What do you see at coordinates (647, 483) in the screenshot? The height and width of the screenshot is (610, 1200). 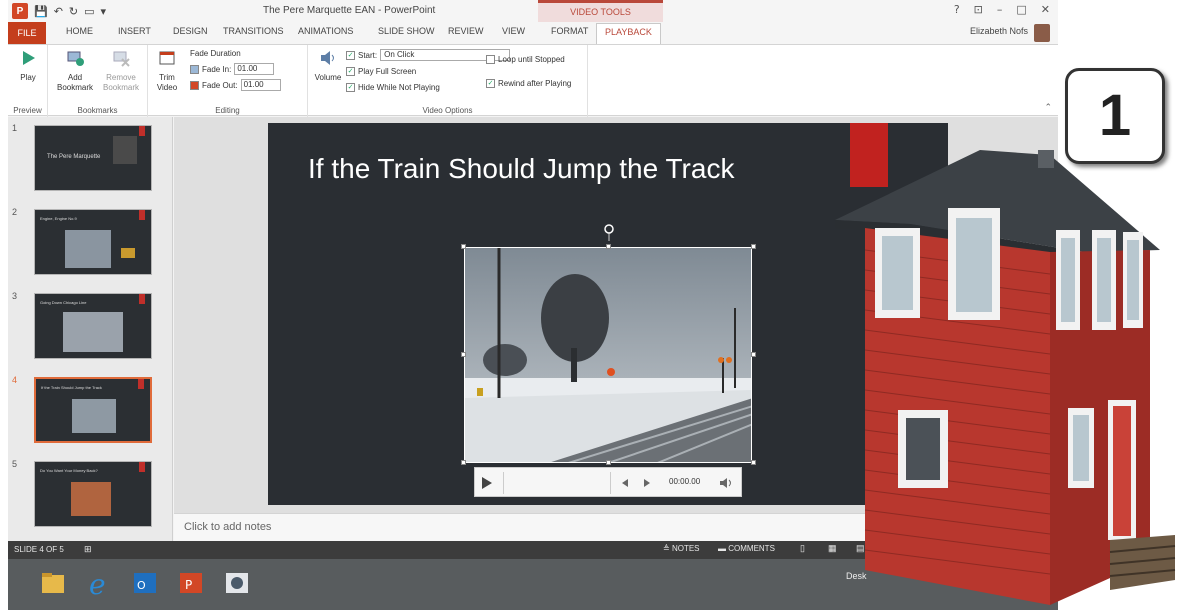 I see `player-forward-icon` at bounding box center [647, 483].